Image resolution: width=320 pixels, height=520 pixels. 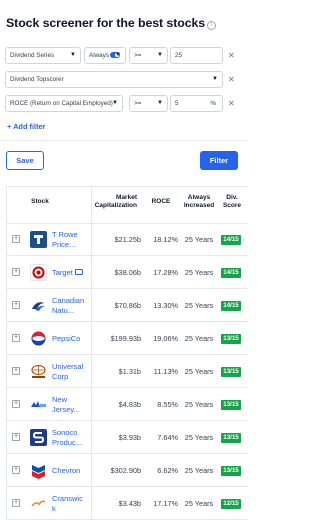 What do you see at coordinates (72, 372) in the screenshot?
I see `stock-name-link: Universal Corp` at bounding box center [72, 372].